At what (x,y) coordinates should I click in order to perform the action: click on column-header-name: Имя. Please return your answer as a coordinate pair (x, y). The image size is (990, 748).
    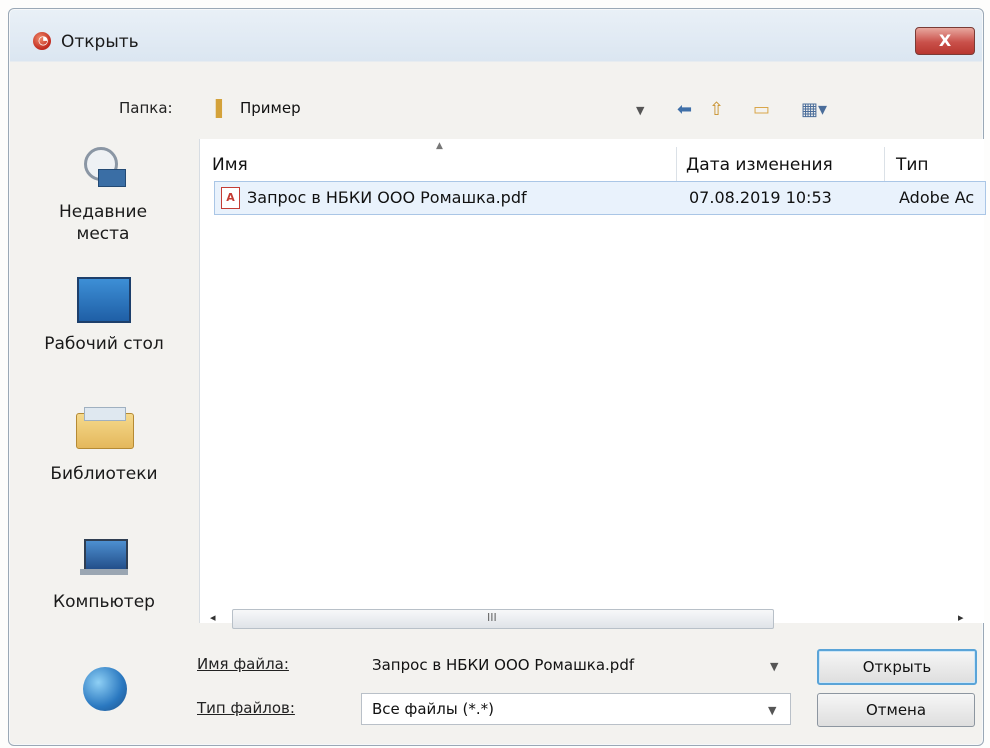
    Looking at the image, I should click on (230, 165).